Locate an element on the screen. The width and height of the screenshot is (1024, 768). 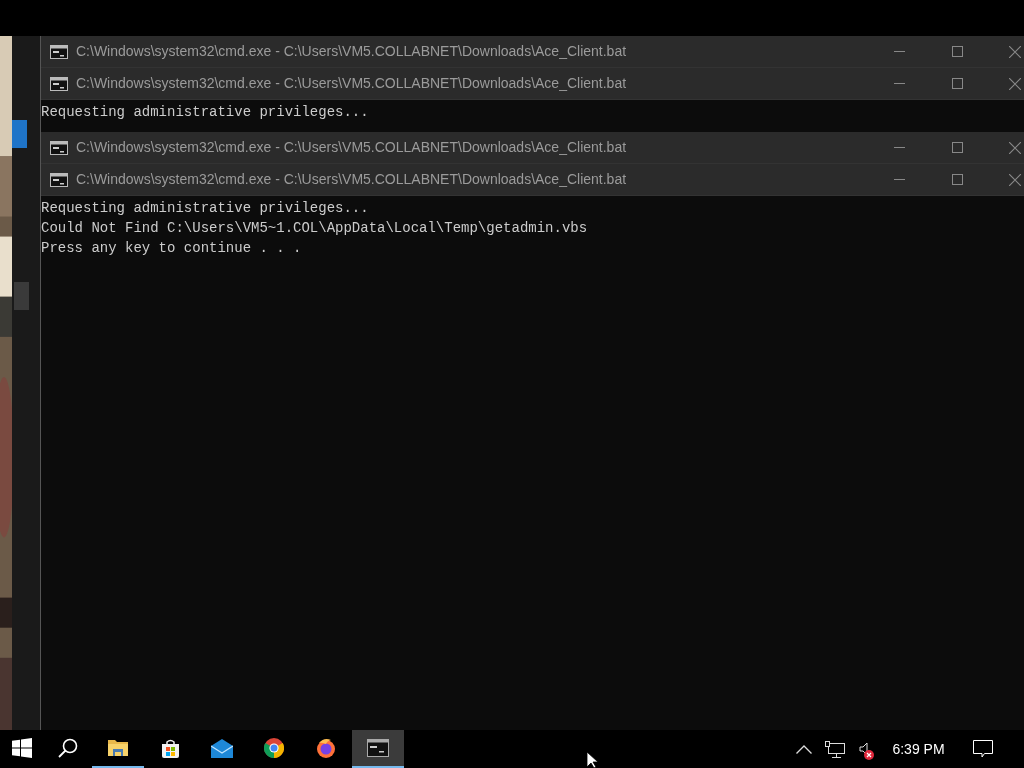
chrome-icon is located at coordinates (274, 748).